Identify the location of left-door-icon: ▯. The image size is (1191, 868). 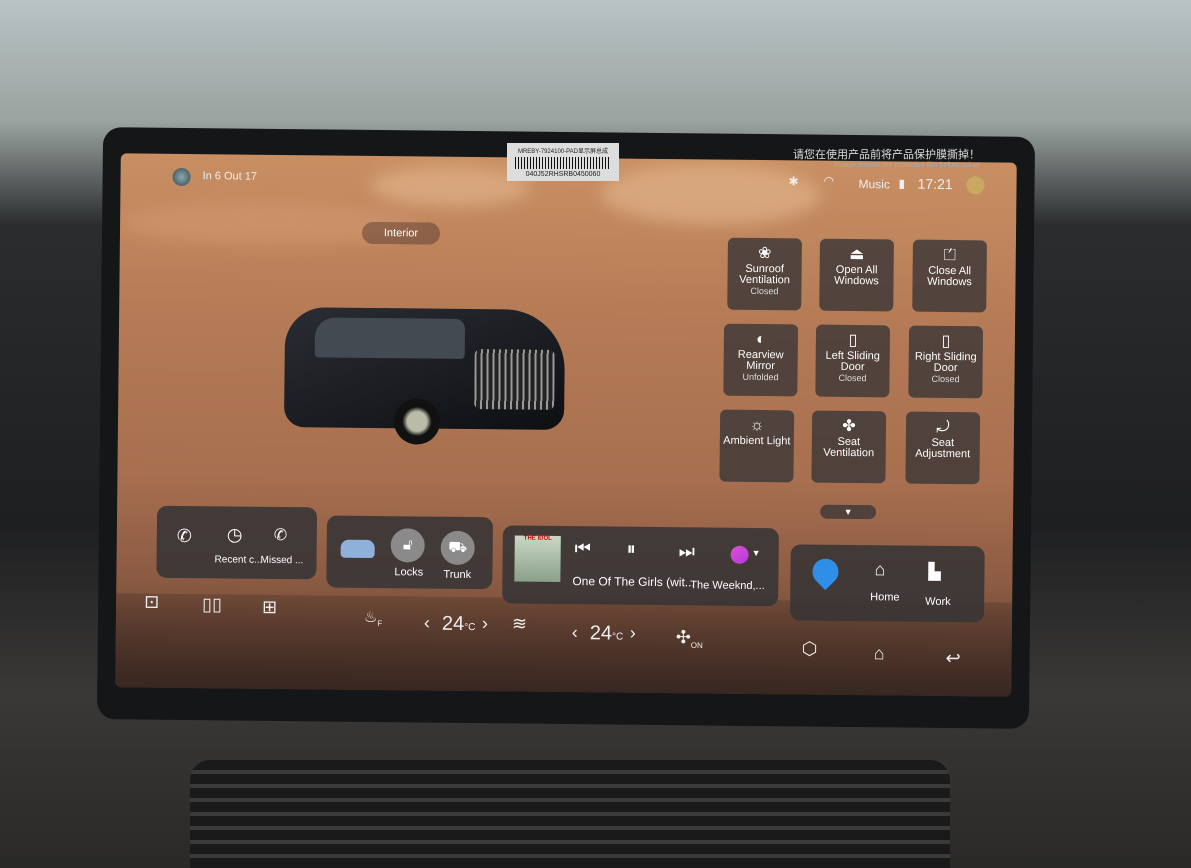
(853, 340).